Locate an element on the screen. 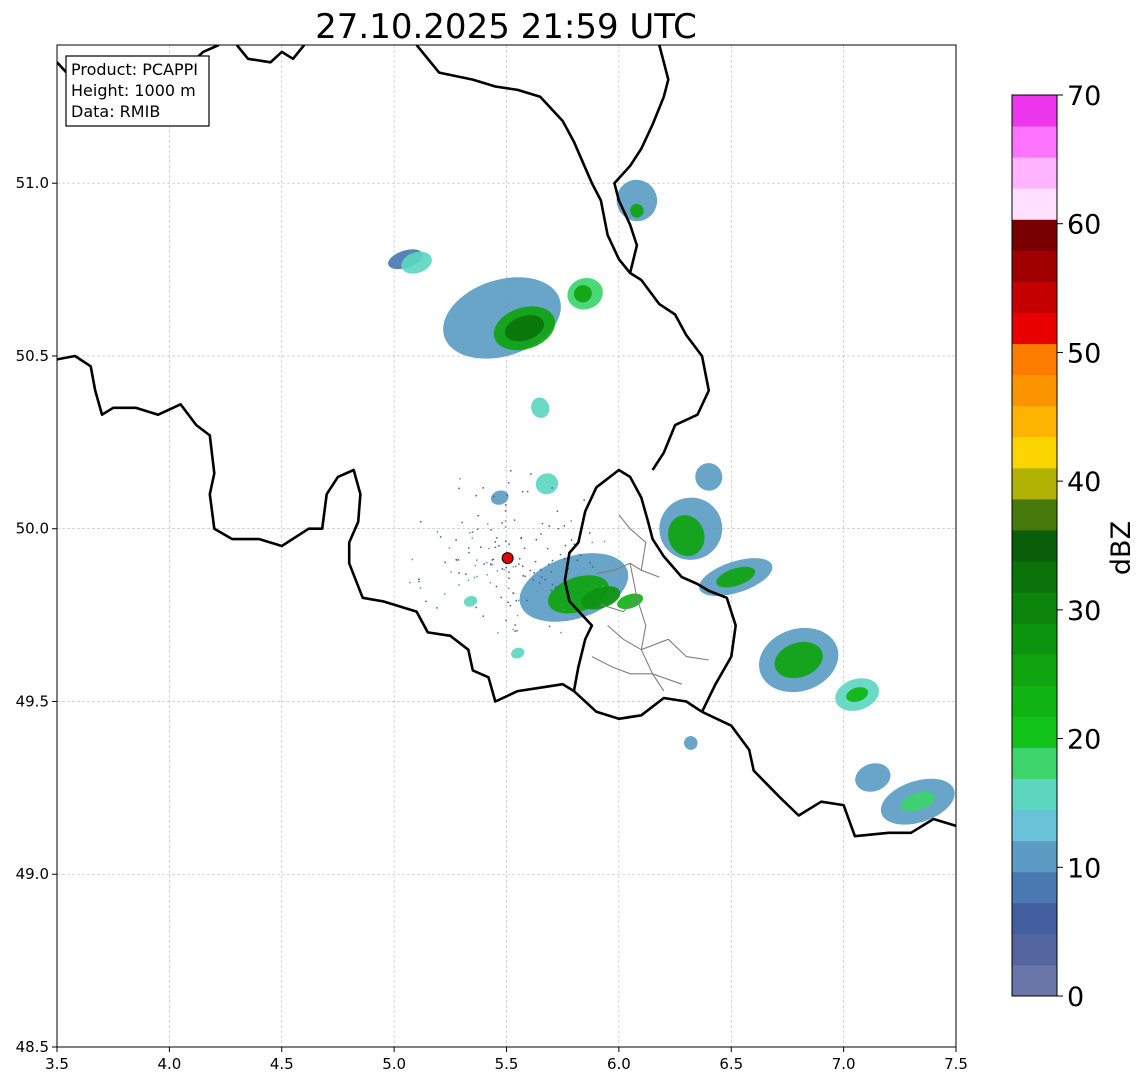  latitude-axis: 48.5 49.0 49.5 50.0 50.5 51.0 is located at coordinates (36, 615).